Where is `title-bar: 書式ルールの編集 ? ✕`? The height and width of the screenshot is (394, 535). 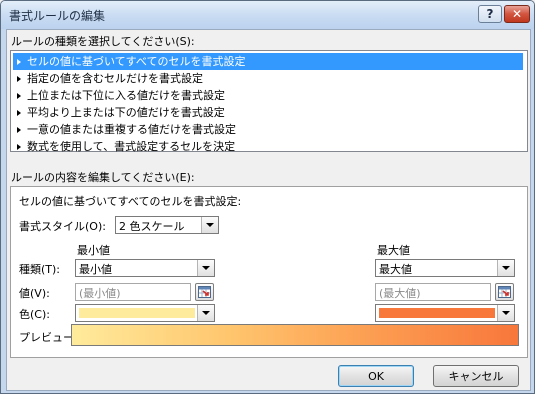
title-bar: 書式ルールの編集 ? ✕ is located at coordinates (267, 15).